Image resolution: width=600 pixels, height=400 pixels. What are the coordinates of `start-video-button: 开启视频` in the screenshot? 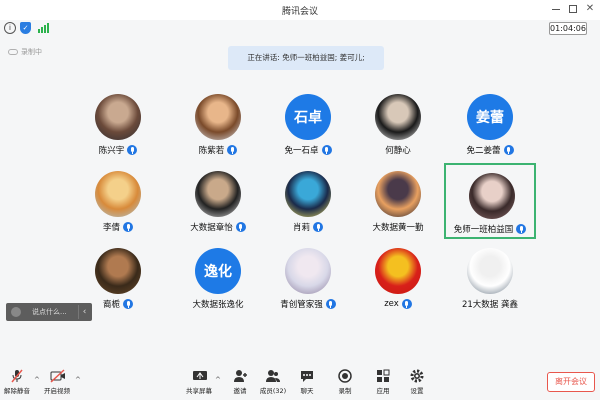 It's located at (57, 383).